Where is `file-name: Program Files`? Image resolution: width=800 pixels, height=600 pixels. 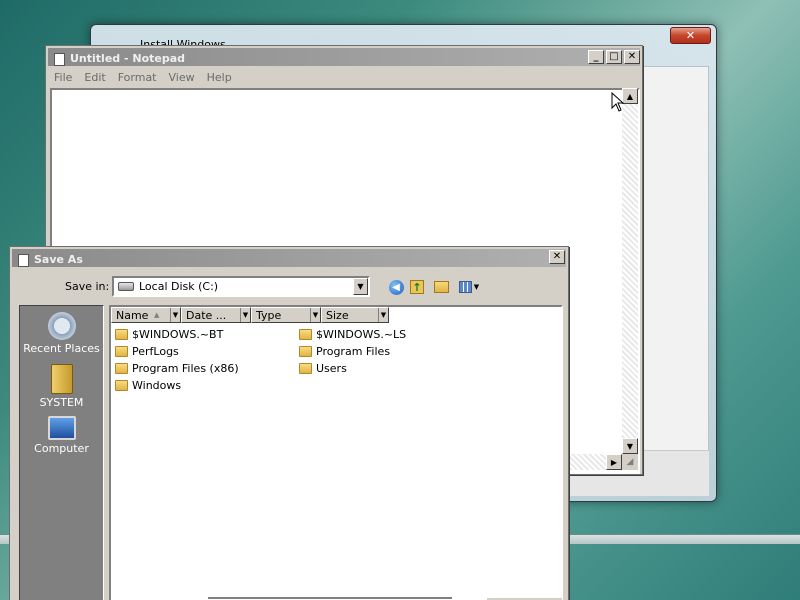
file-name: Program Files is located at coordinates (353, 351).